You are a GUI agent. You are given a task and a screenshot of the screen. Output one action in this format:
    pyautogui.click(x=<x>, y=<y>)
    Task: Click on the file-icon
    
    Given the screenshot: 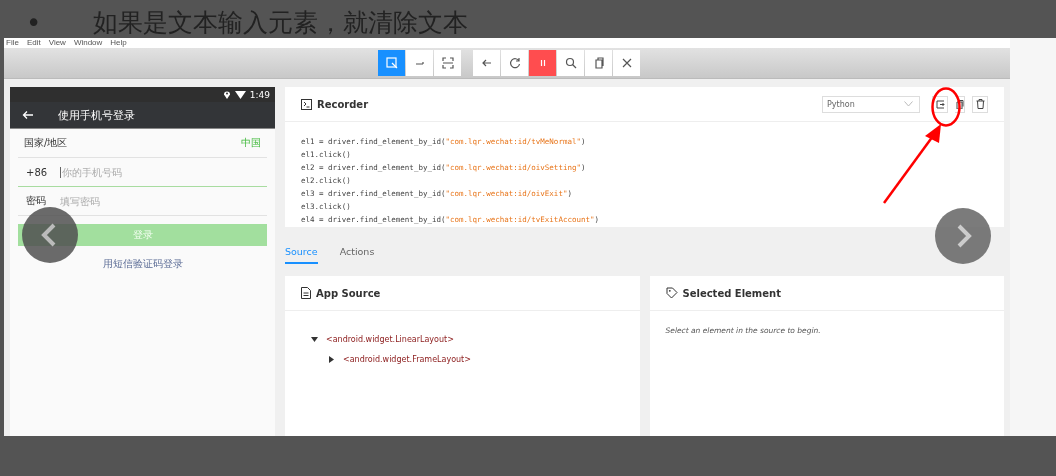 What is the action you would take?
    pyautogui.click(x=306, y=293)
    